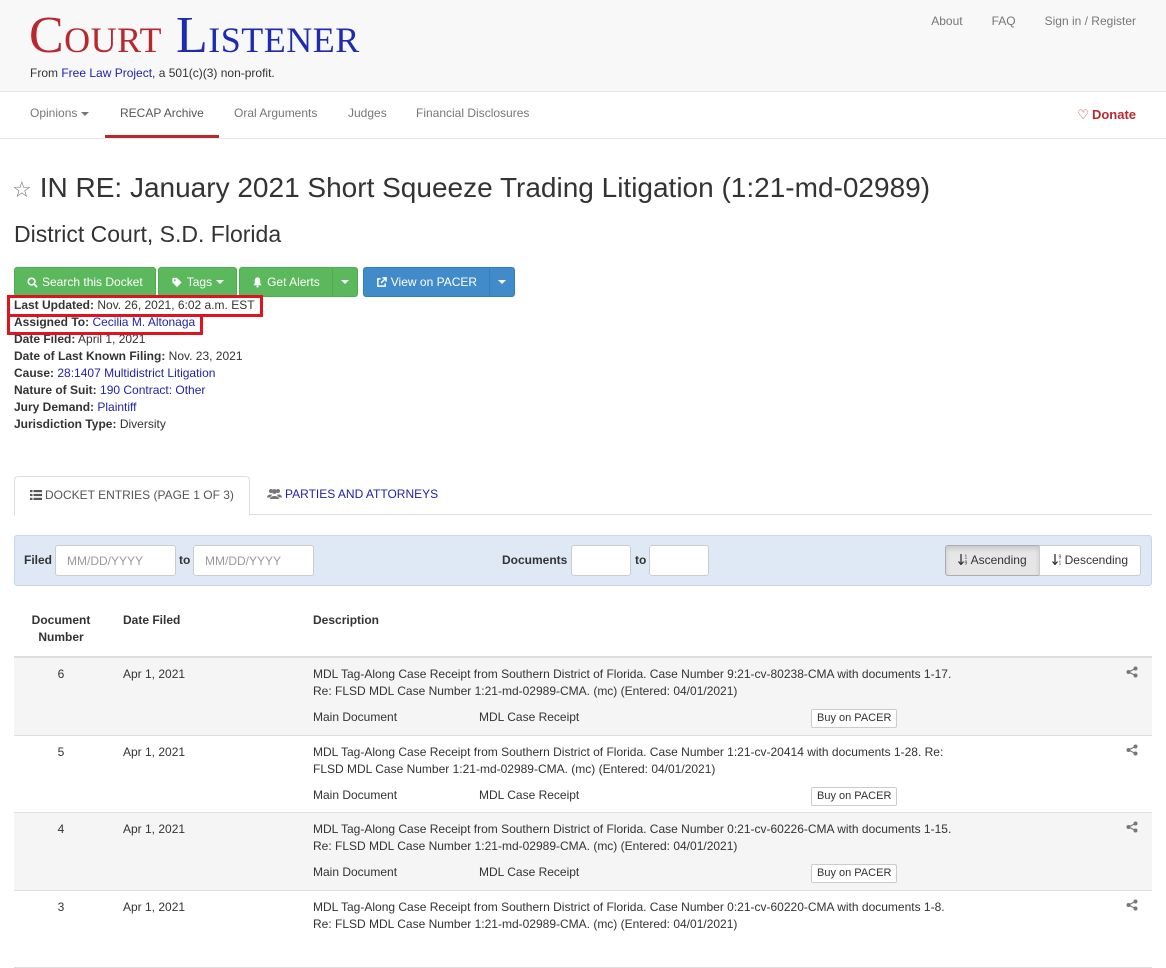  Describe the element at coordinates (640, 560) in the screenshot. I see `documents-to-label: to` at that location.